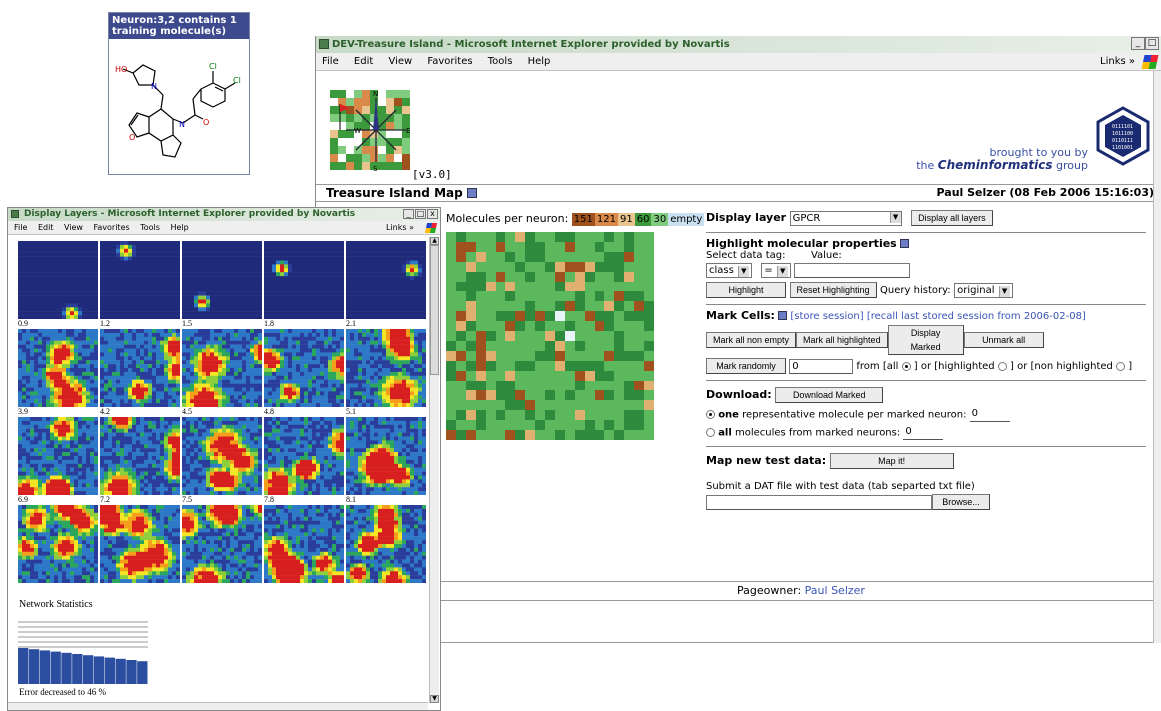 This screenshot has width=1161, height=711. Describe the element at coordinates (776, 270) in the screenshot. I see `operator-select: = ▼` at that location.